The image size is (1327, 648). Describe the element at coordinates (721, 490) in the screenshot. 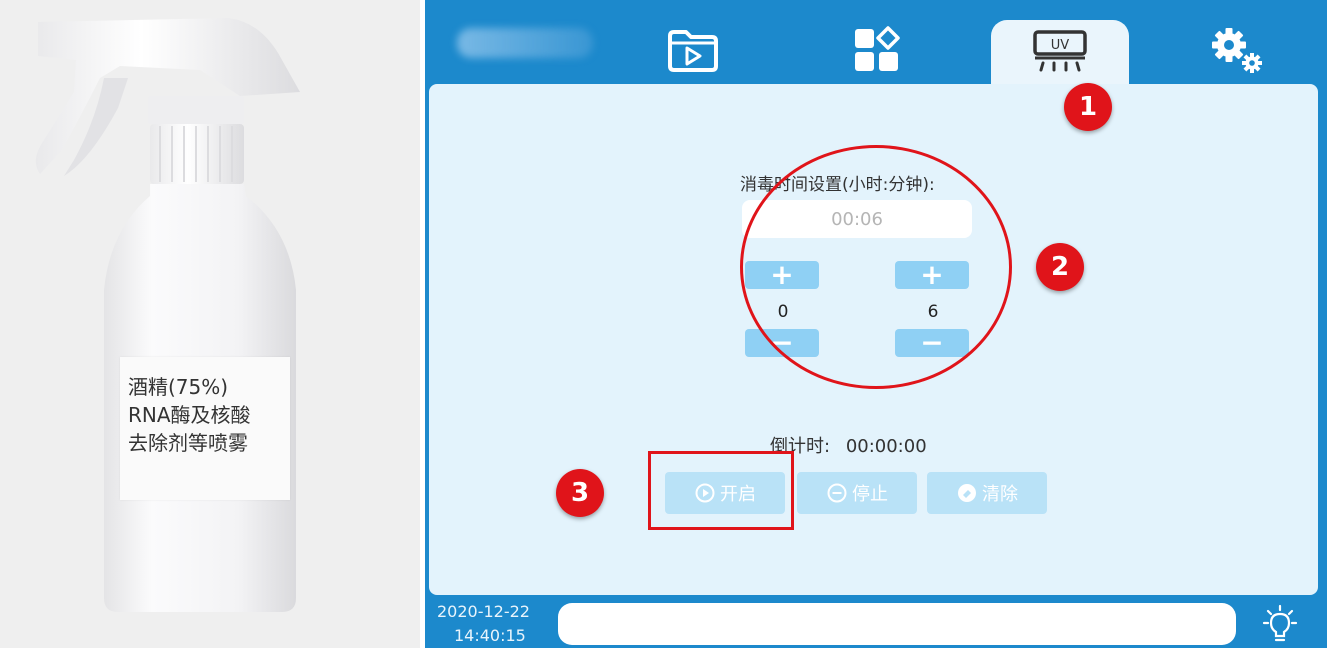

I see `annotation-box` at that location.